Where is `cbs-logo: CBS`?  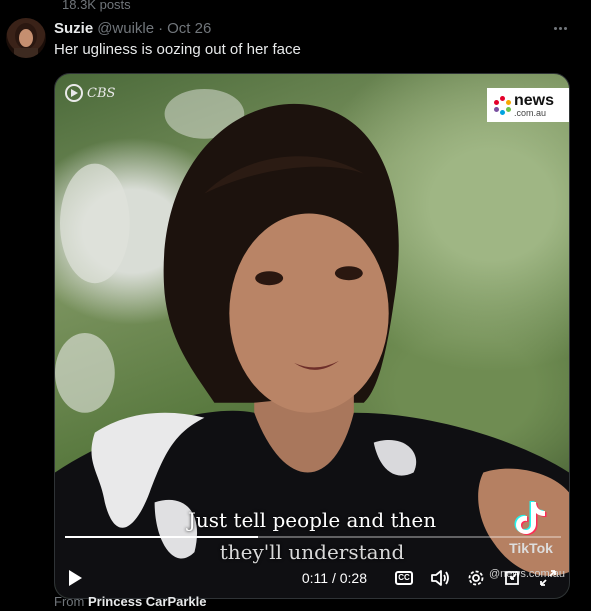 cbs-logo: CBS is located at coordinates (90, 93).